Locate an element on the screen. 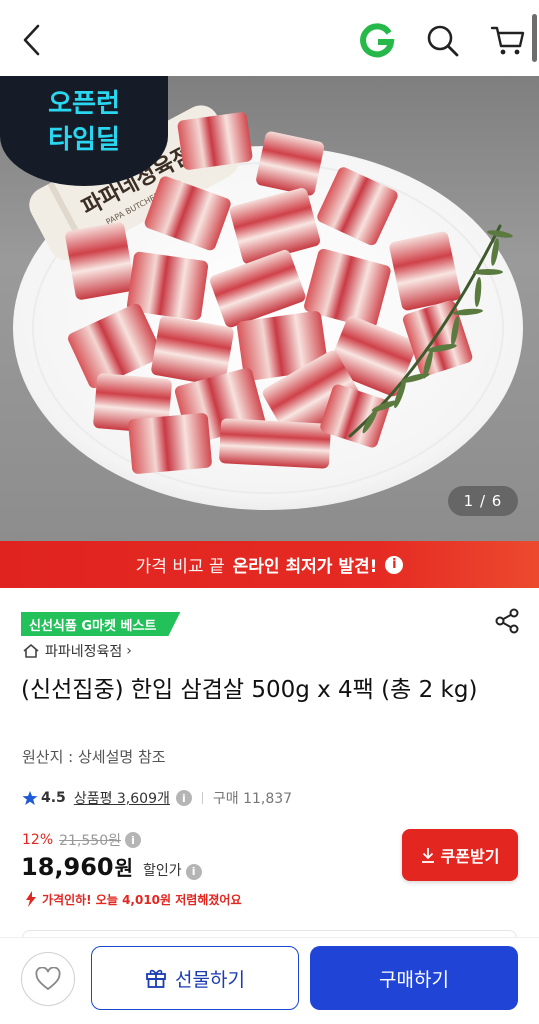  price-drop-text: 가격인하! 오늘 4,010원 저렴해졌어요 is located at coordinates (142, 899).